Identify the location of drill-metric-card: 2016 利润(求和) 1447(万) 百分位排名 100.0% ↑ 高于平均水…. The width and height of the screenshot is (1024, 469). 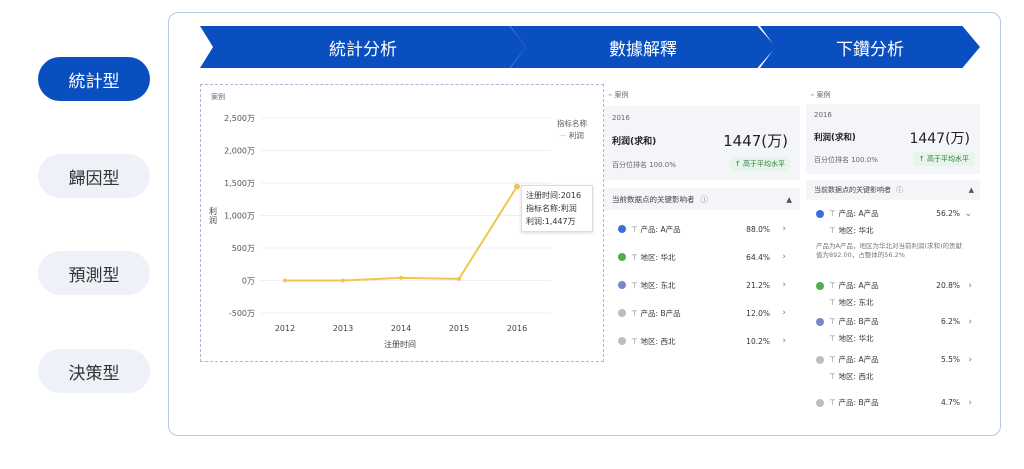
(893, 139).